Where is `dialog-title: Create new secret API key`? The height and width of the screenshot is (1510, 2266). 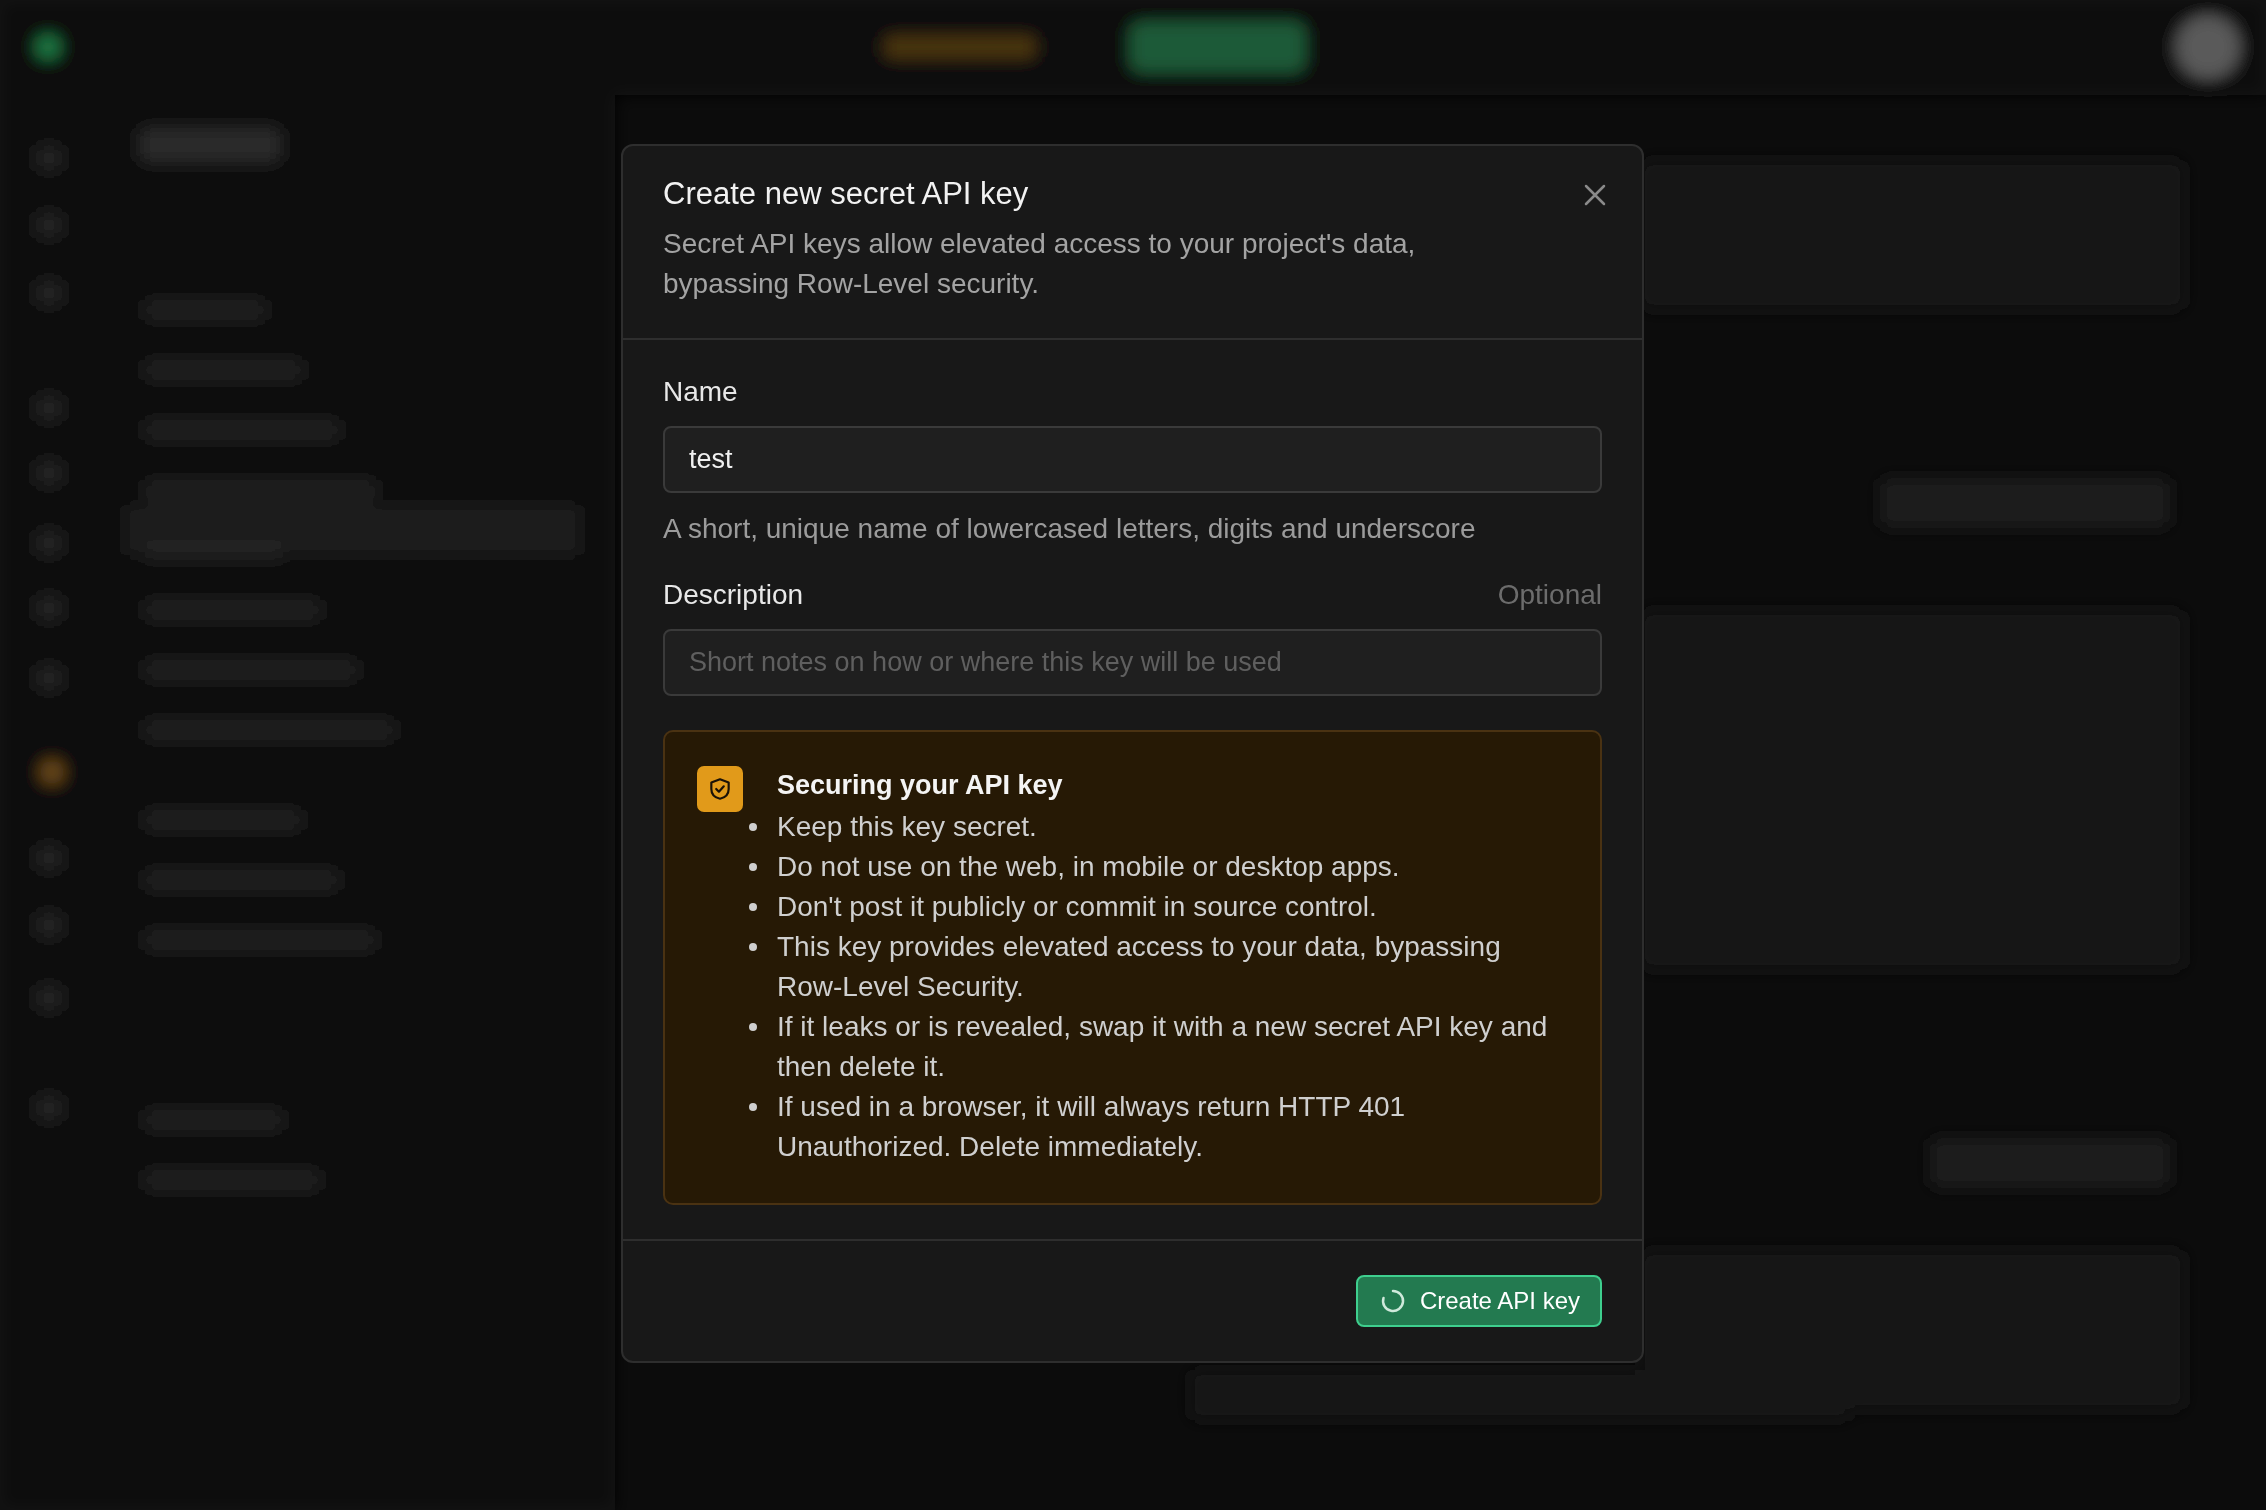
dialog-title: Create new secret API key is located at coordinates (846, 194).